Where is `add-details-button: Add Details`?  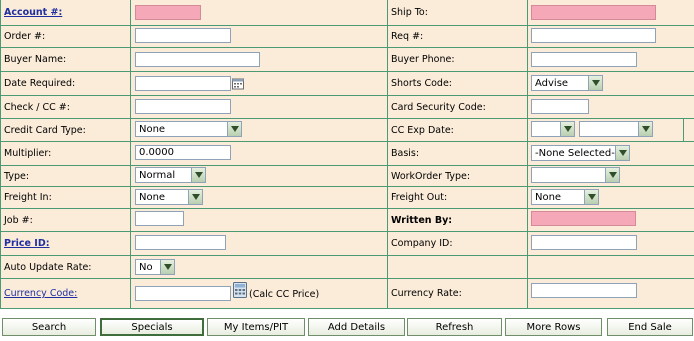 add-details-button: Add Details is located at coordinates (356, 327).